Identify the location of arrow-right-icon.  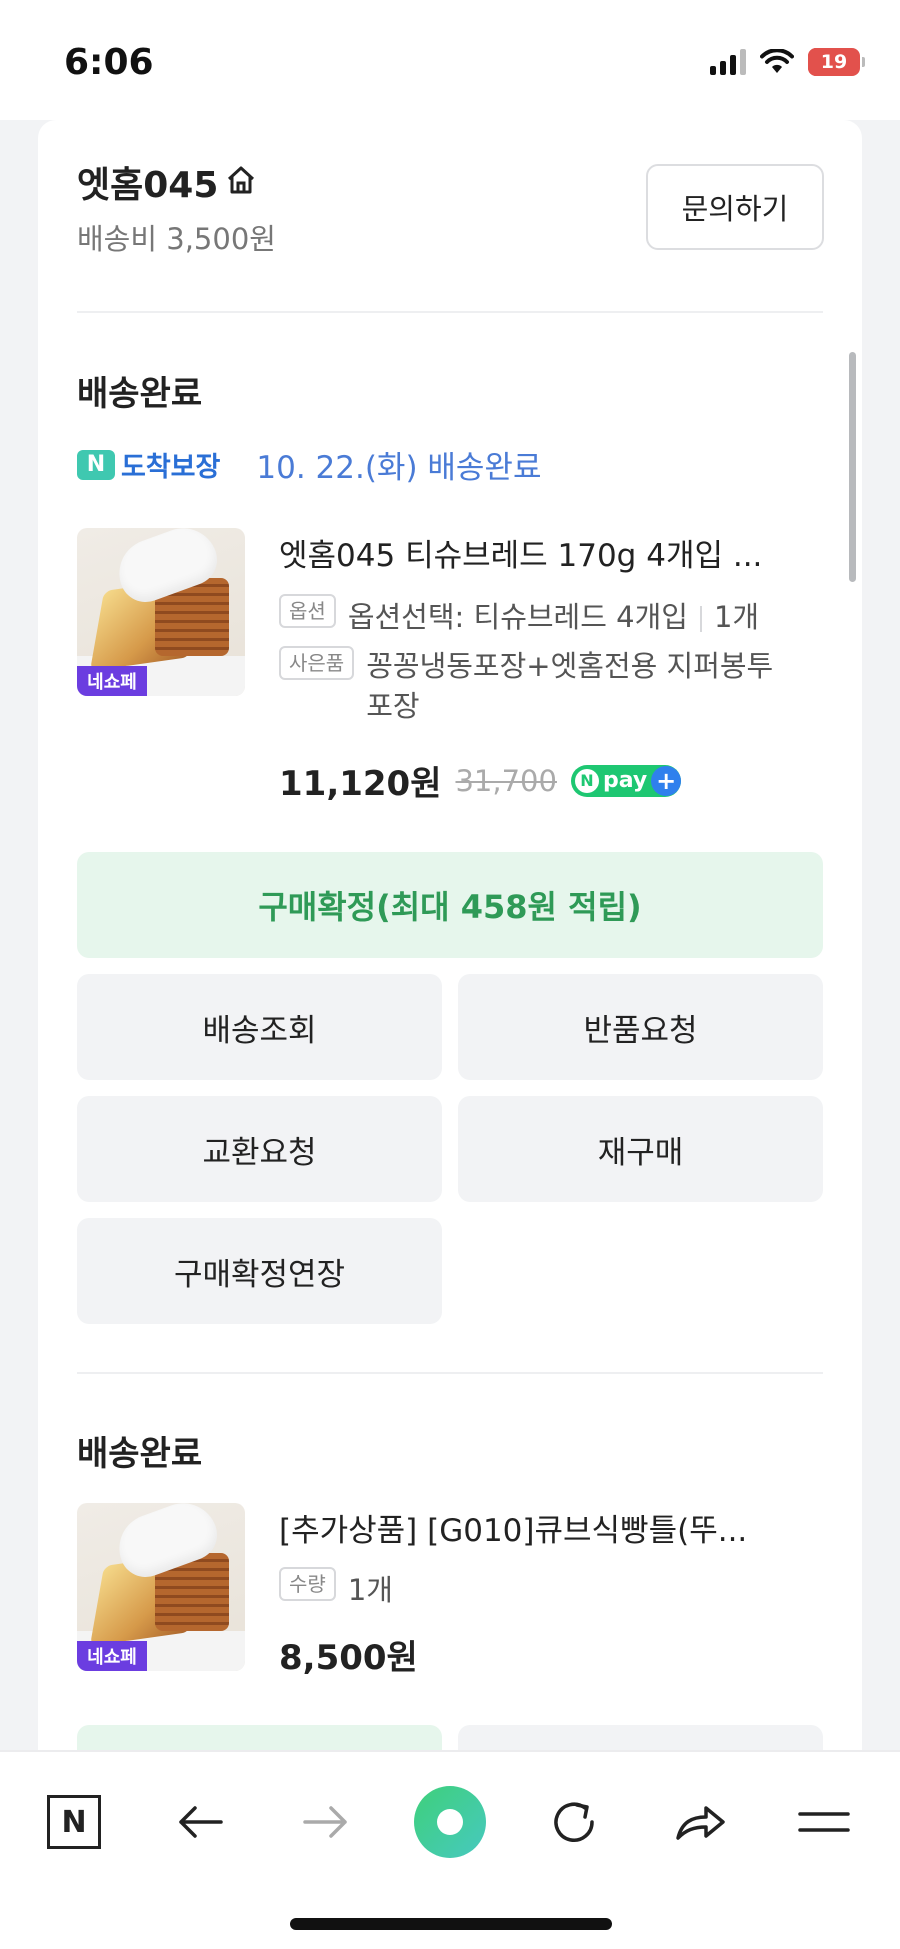
(325, 1822).